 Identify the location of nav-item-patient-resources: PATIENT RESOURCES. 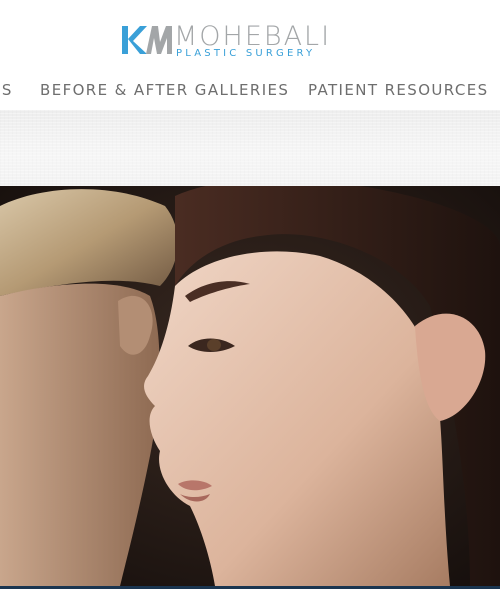
(398, 90).